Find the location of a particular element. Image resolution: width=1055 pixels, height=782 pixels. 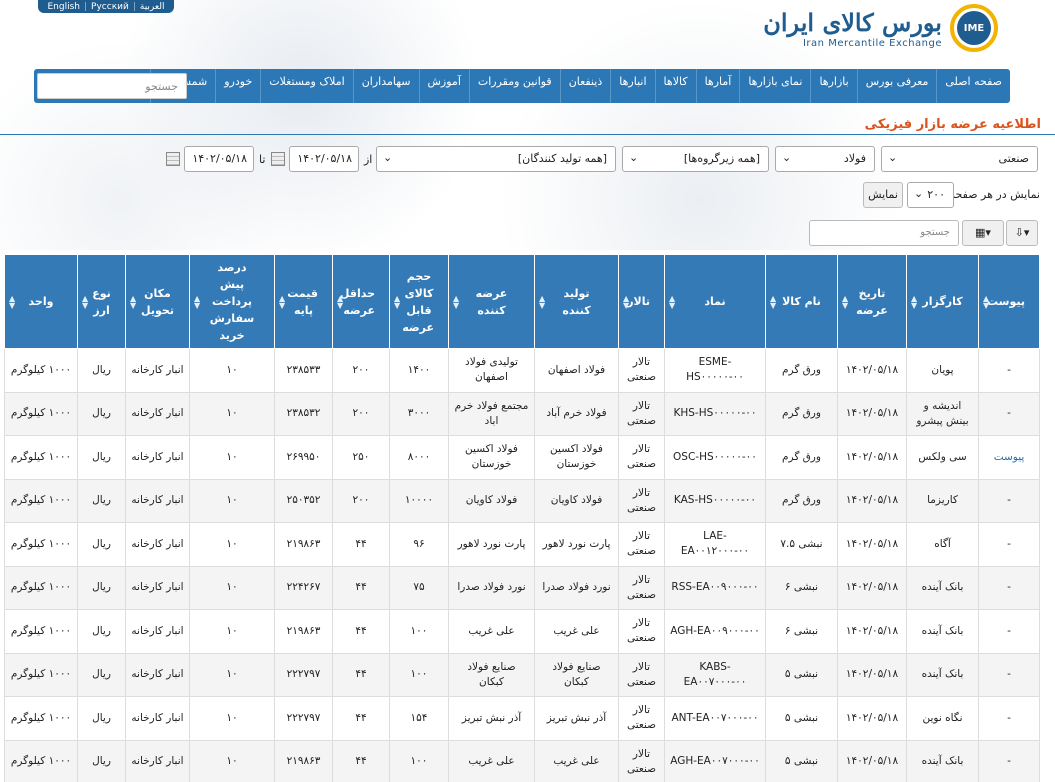

table-cell: فولاد اکسین خوزستان is located at coordinates (576, 457).